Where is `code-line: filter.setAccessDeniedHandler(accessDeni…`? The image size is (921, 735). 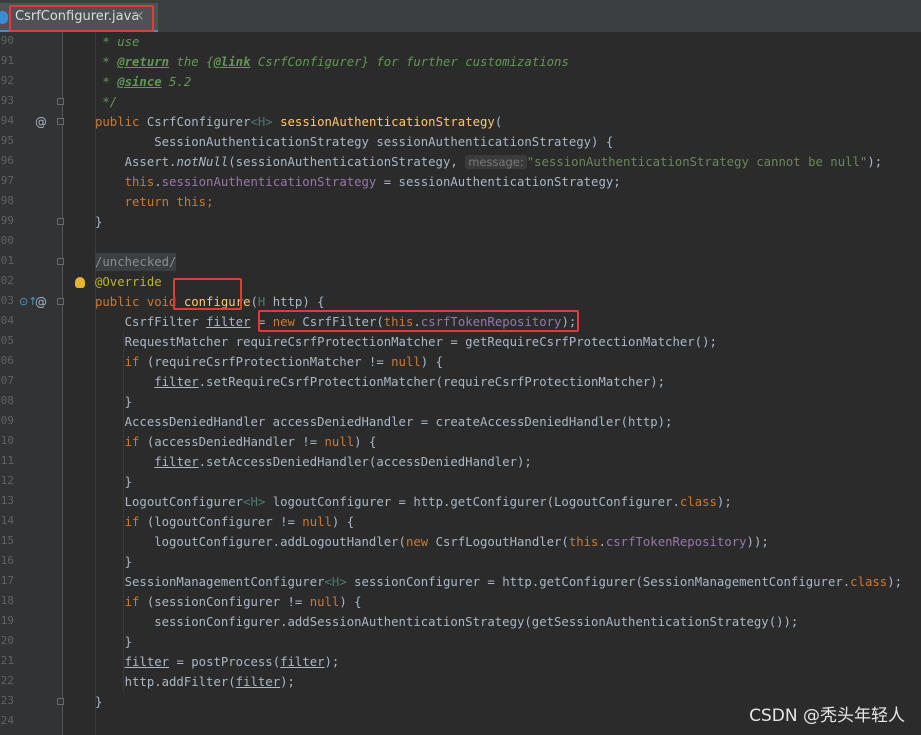 code-line: filter.setAccessDeniedHandler(accessDeni… is located at coordinates (343, 462).